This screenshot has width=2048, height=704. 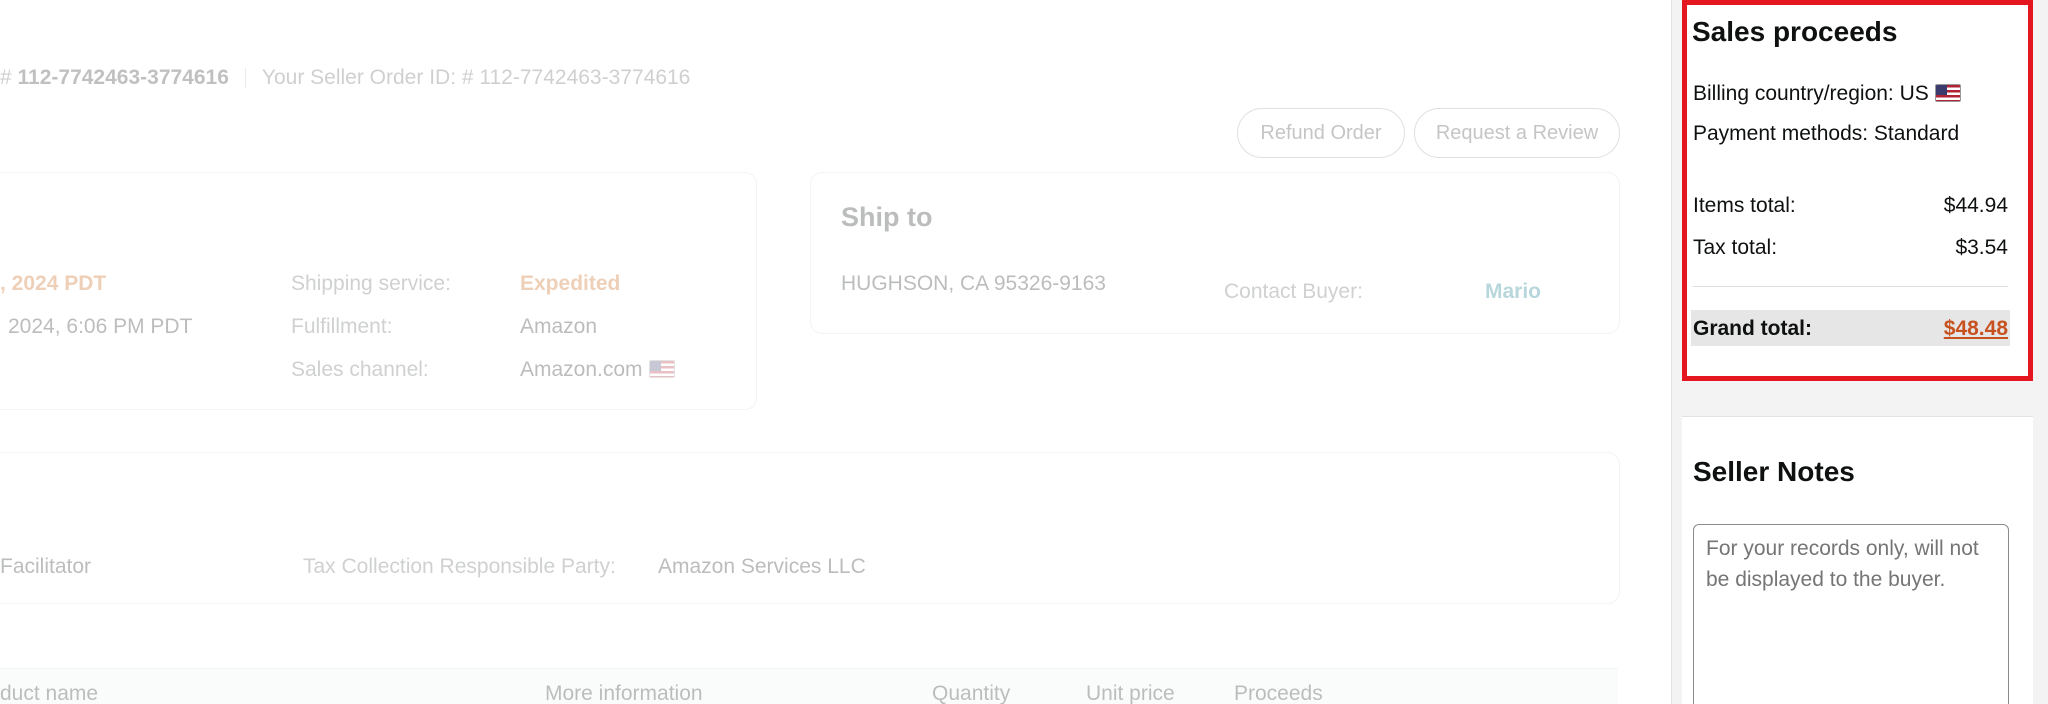 What do you see at coordinates (371, 283) in the screenshot?
I see `shipping-service-label: Shipping service:` at bounding box center [371, 283].